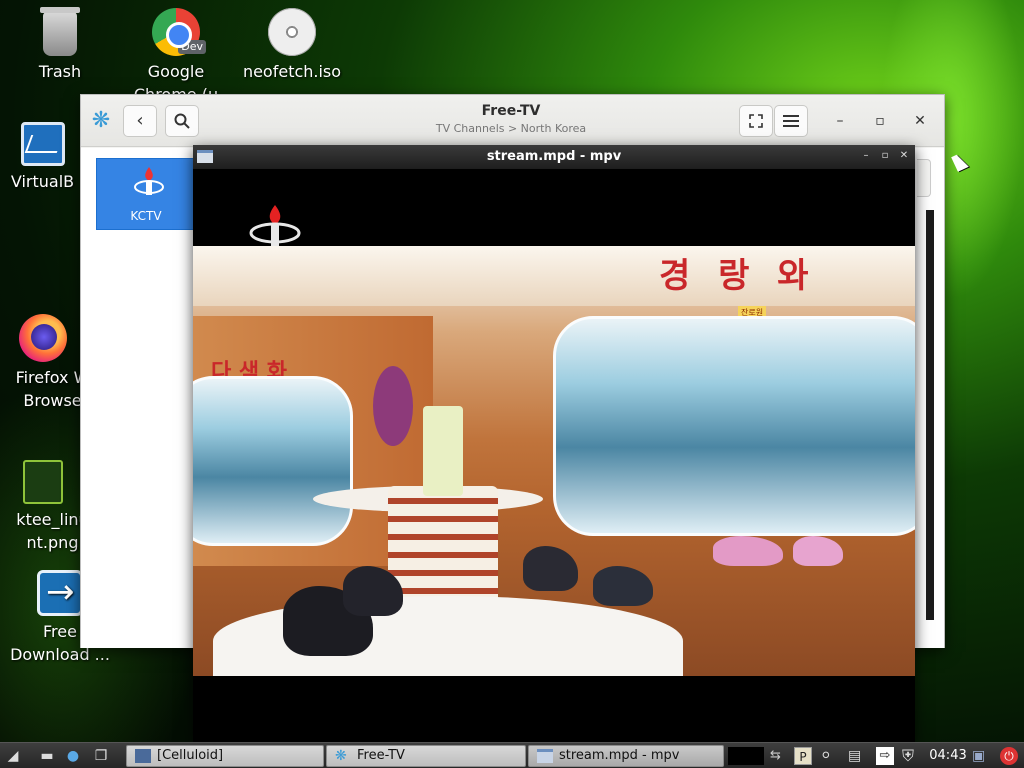 The image size is (1024, 768). Describe the element at coordinates (275, 226) in the screenshot. I see `kctv-watermark-icon` at that location.